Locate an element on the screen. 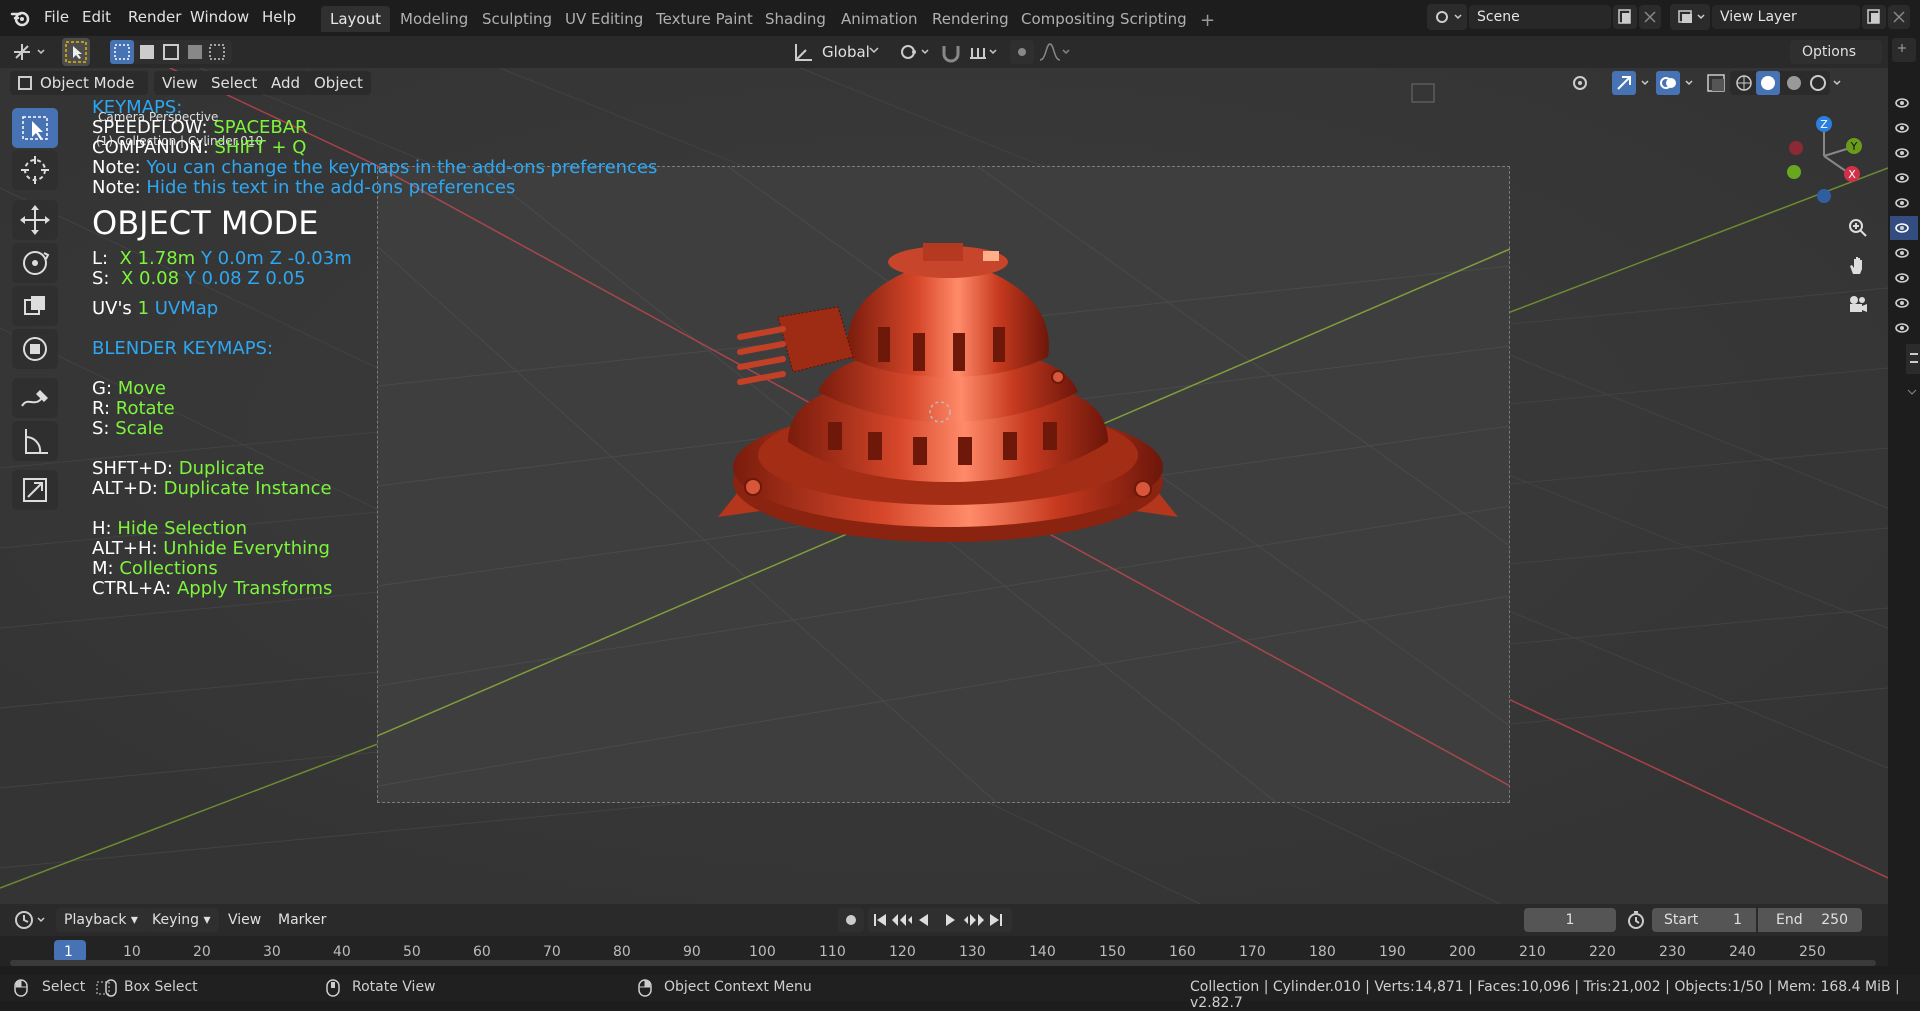  tab-shading: Shading is located at coordinates (795, 19).